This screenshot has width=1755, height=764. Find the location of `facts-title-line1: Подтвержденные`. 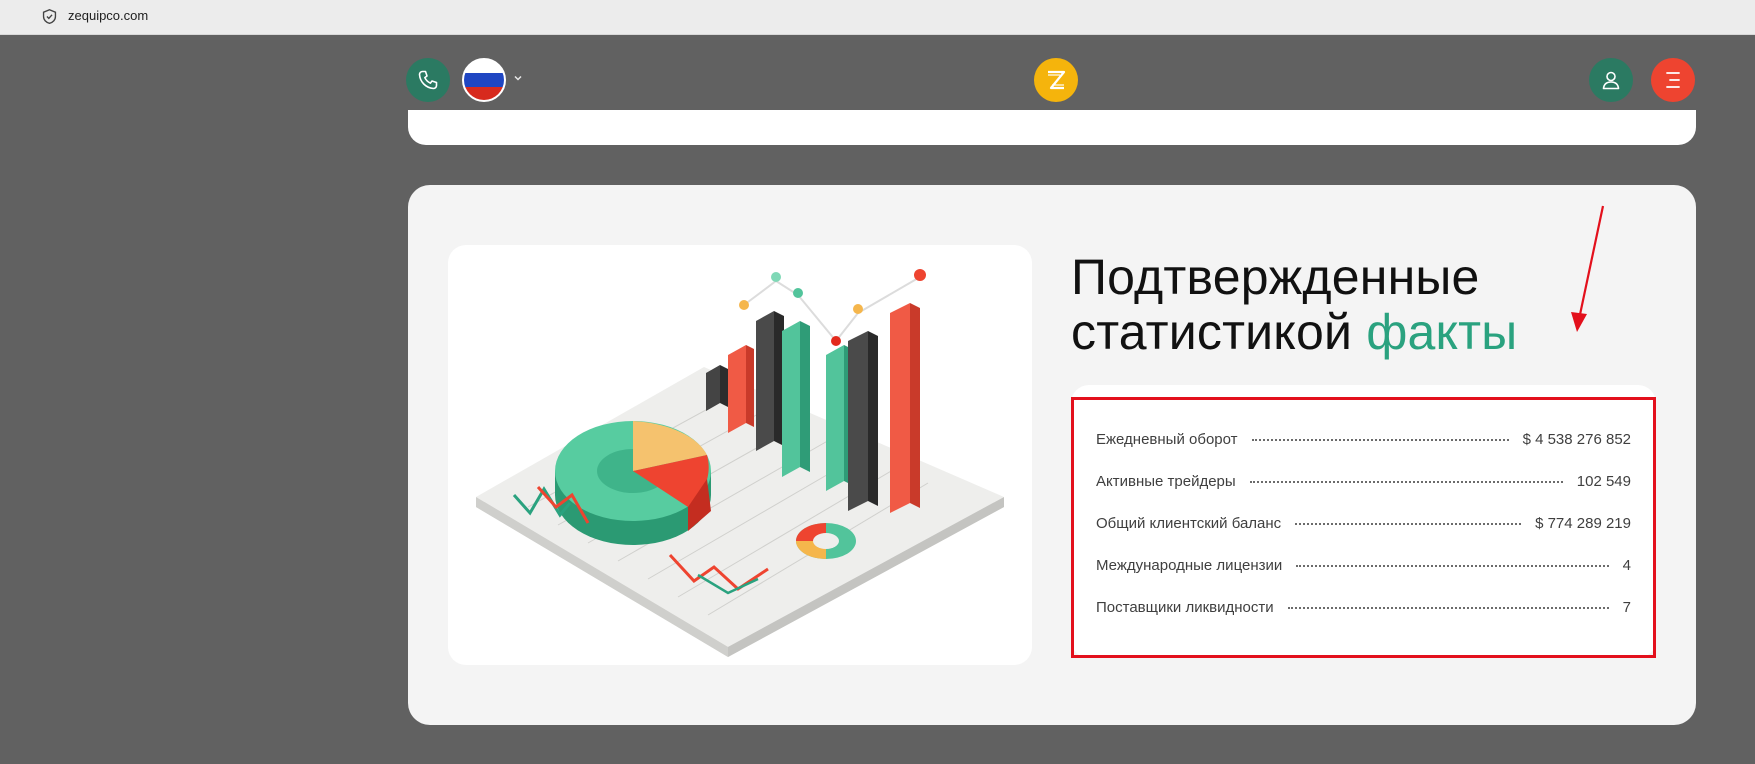

facts-title-line1: Подтвержденные is located at coordinates (1275, 277).